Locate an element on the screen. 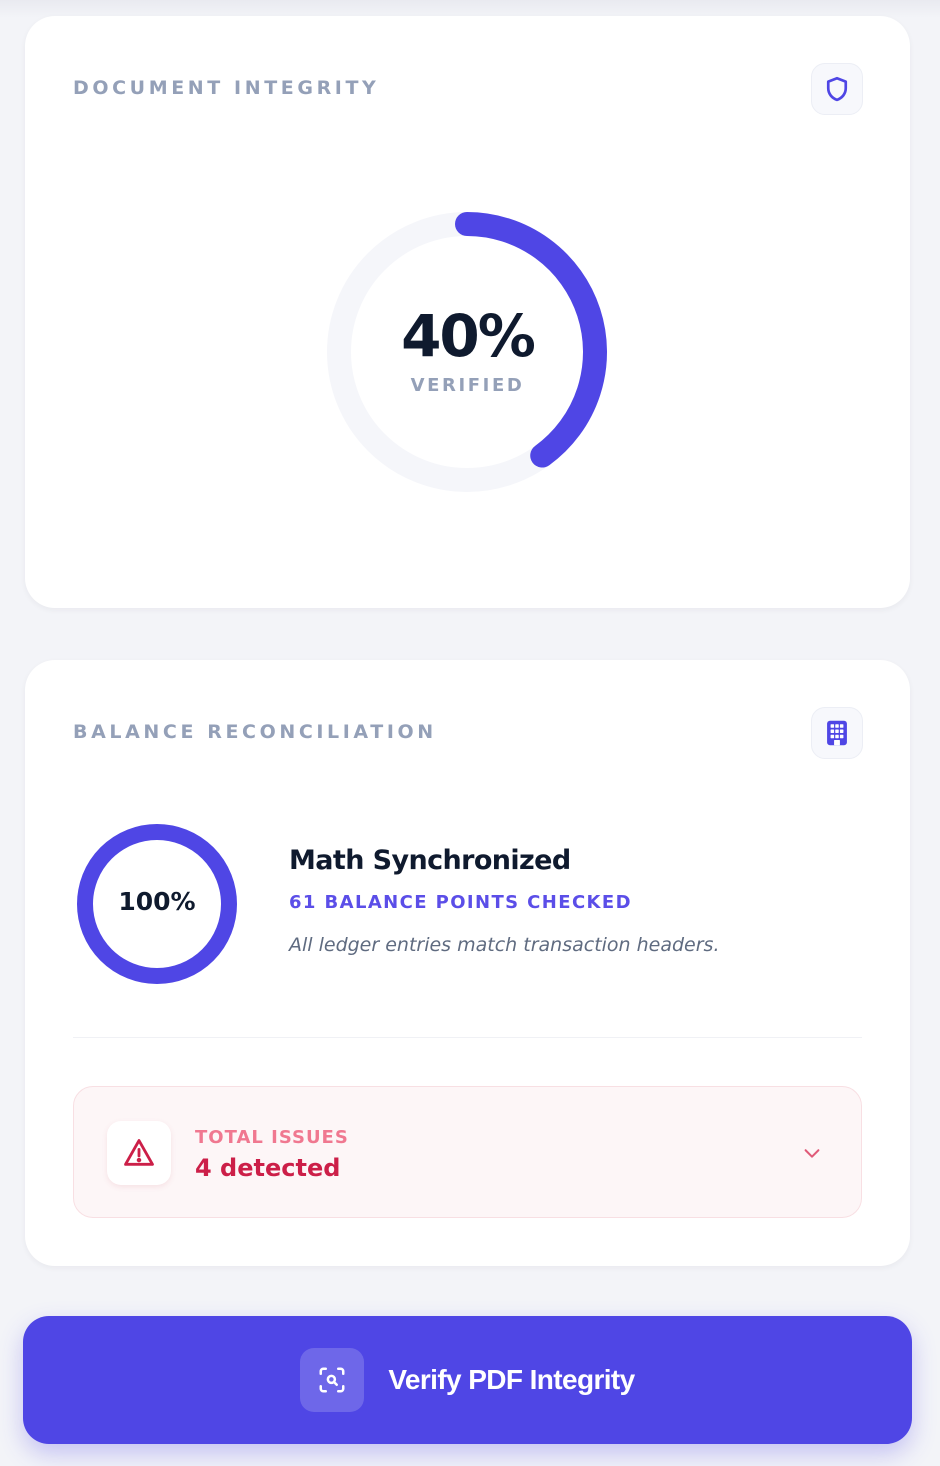 This screenshot has height=1466, width=940. card-title: BALANCE RECONCILIATION is located at coordinates (255, 732).